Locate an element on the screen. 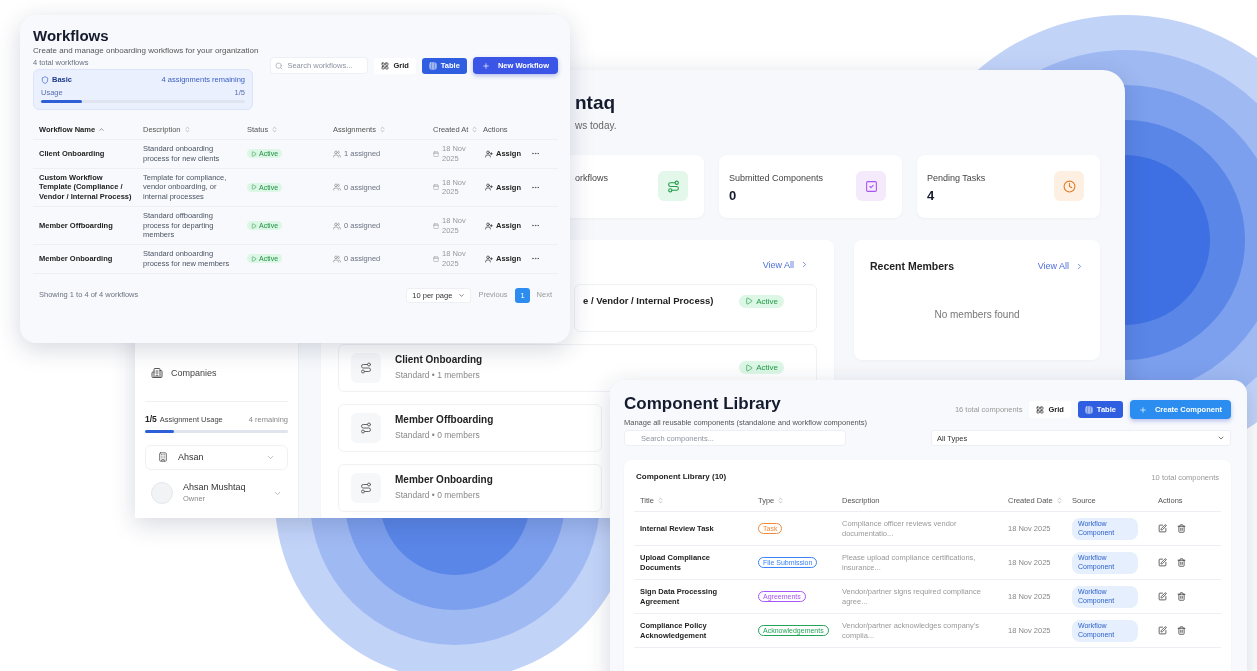 The image size is (1257, 671). card-title: Component Library (10) is located at coordinates (681, 477).